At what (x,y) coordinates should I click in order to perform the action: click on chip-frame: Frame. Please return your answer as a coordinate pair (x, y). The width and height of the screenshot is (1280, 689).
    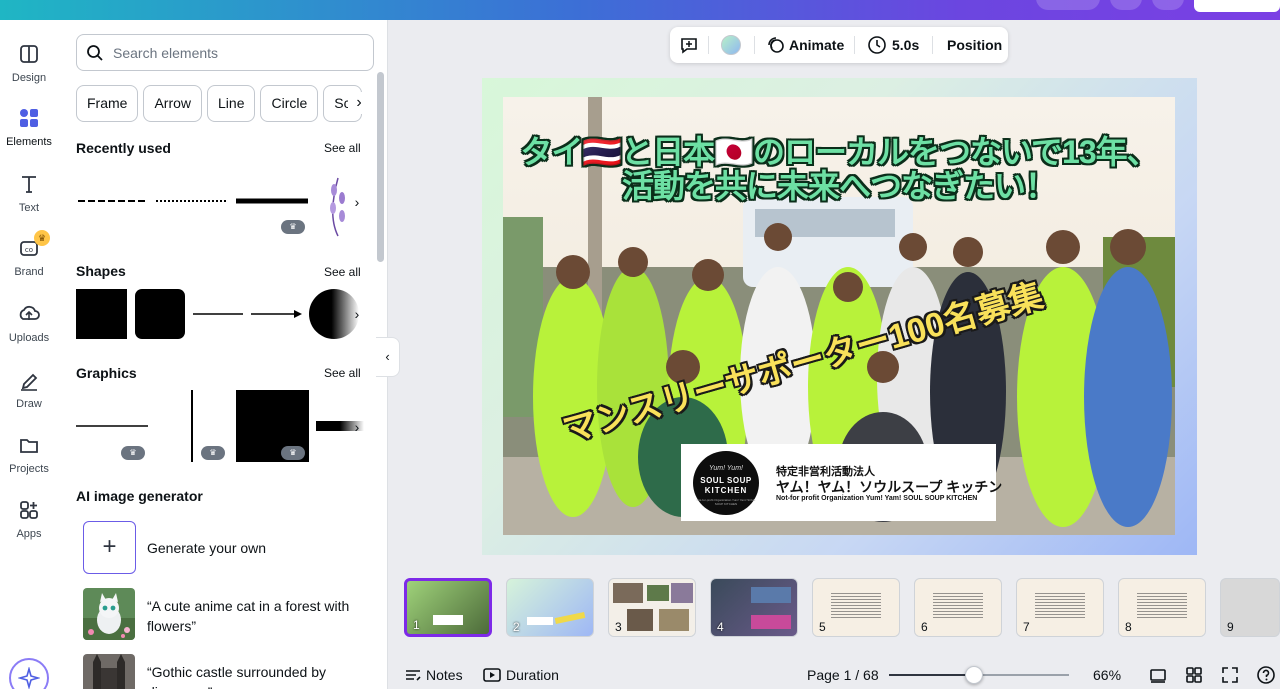
    Looking at the image, I should click on (107, 103).